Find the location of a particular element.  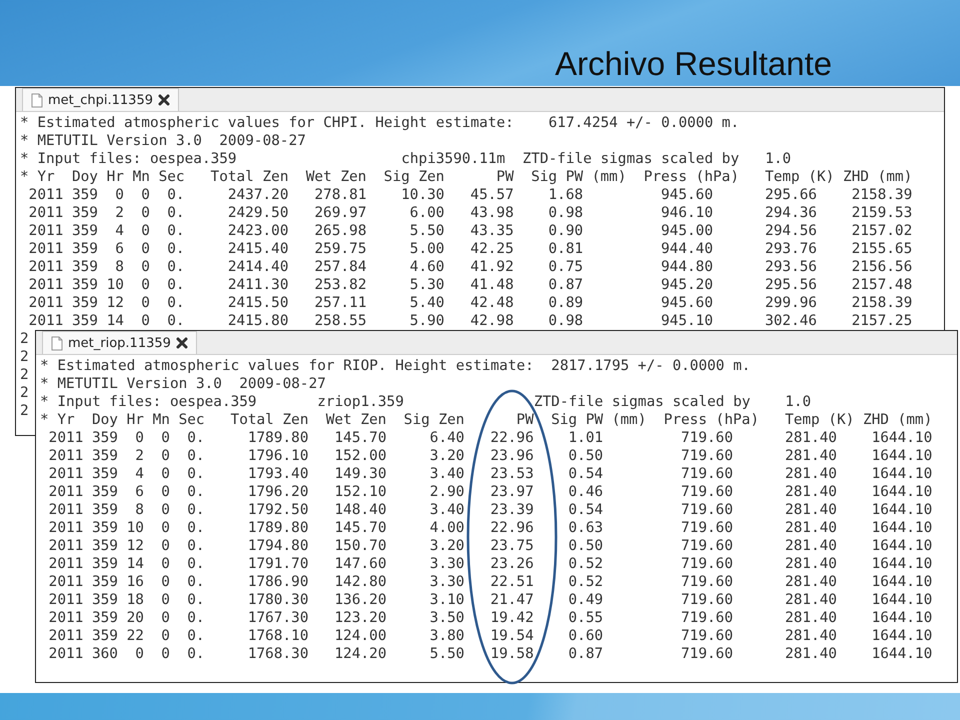

table-cell-text: 23.26 is located at coordinates (511, 564).